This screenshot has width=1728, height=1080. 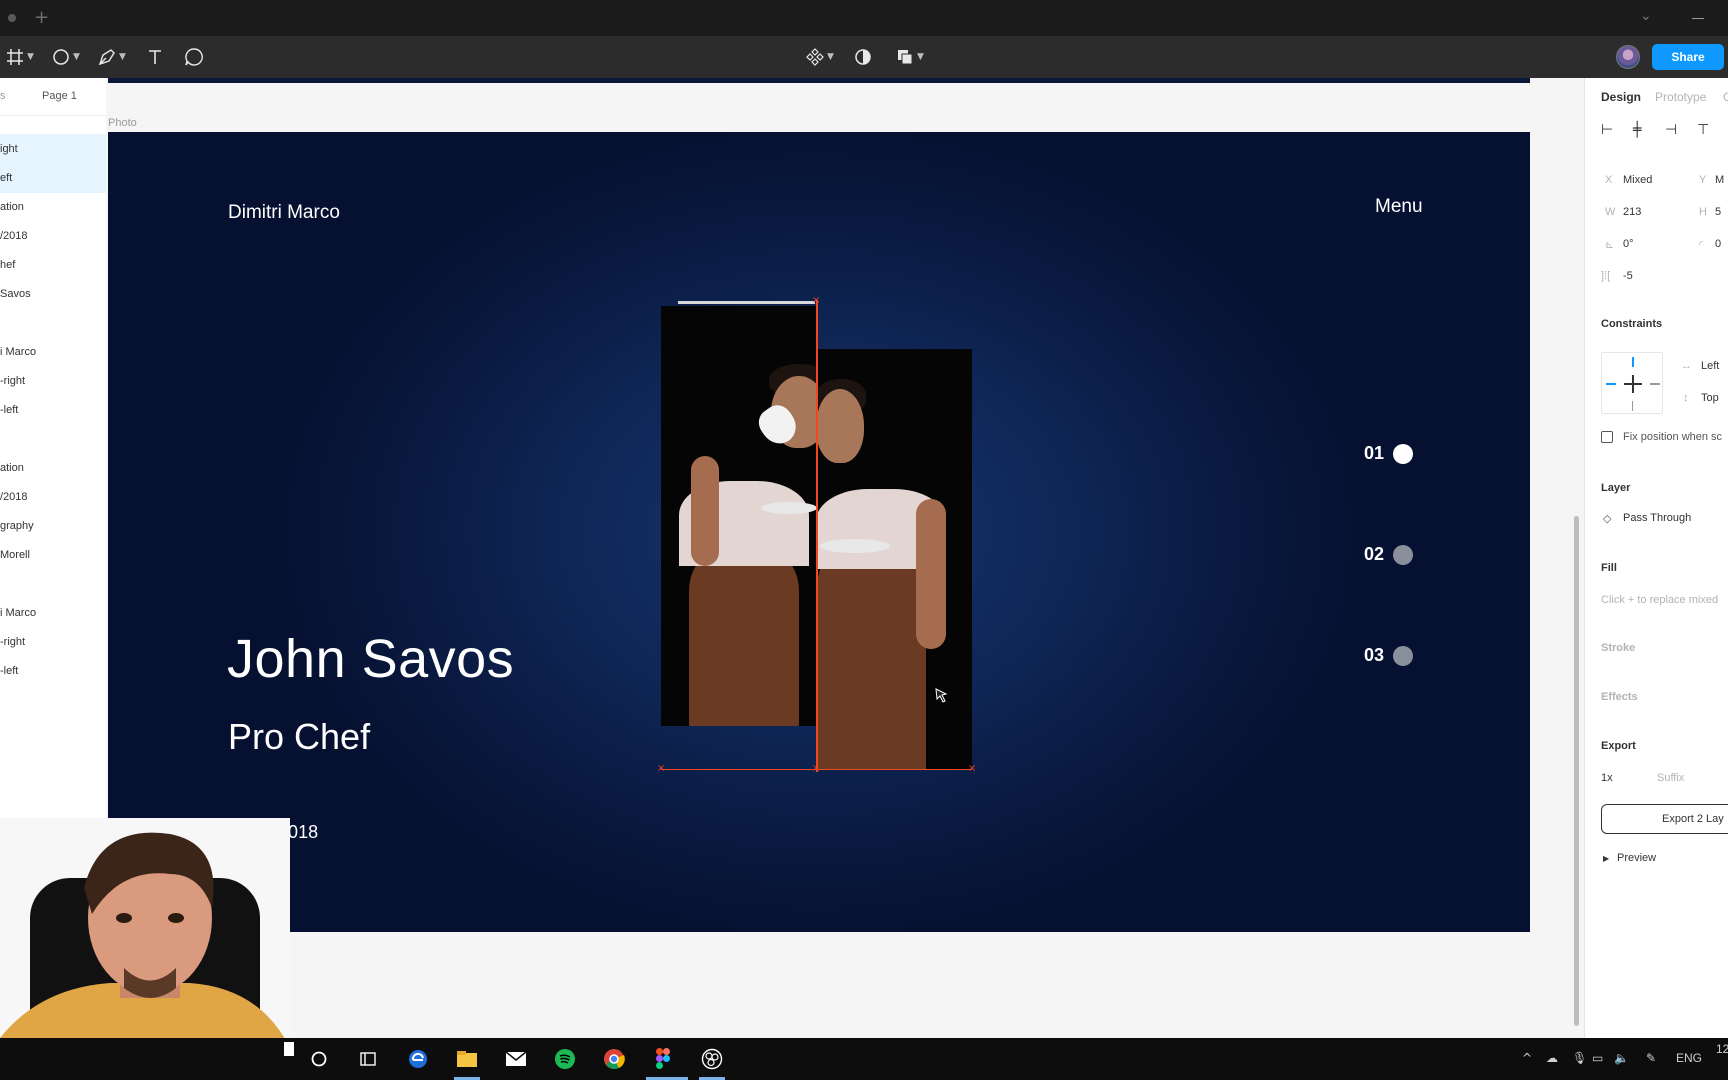 I want to click on spotify-icon, so click(x=565, y=1059).